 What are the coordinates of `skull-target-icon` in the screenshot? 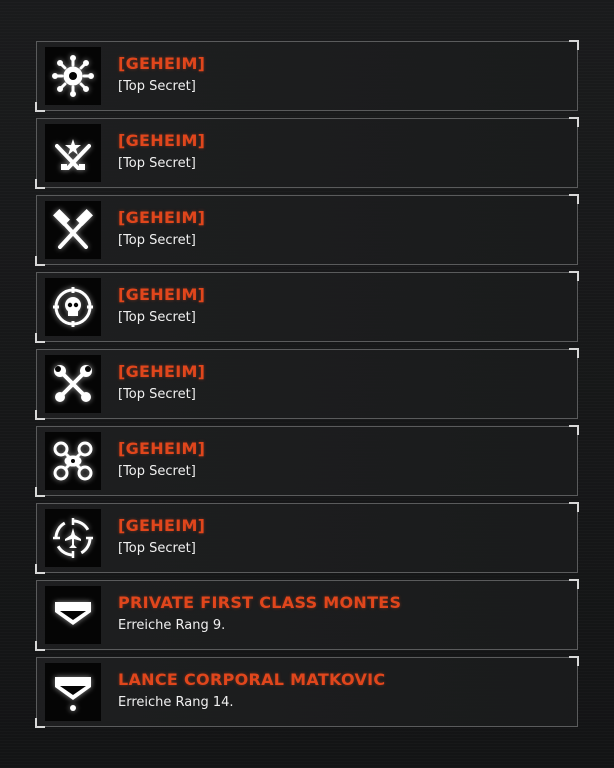 It's located at (73, 307).